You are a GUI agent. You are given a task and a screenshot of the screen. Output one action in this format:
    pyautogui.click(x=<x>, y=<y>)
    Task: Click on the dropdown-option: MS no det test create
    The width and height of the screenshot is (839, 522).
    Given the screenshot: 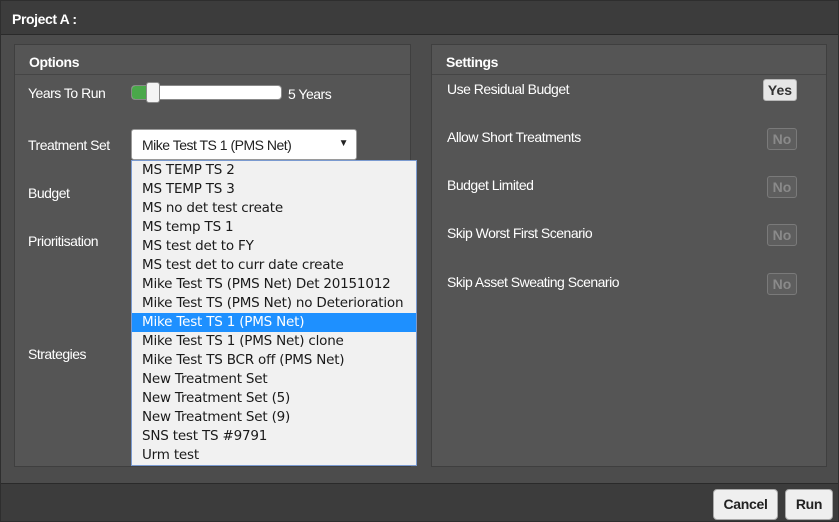 What is the action you would take?
    pyautogui.click(x=274, y=208)
    